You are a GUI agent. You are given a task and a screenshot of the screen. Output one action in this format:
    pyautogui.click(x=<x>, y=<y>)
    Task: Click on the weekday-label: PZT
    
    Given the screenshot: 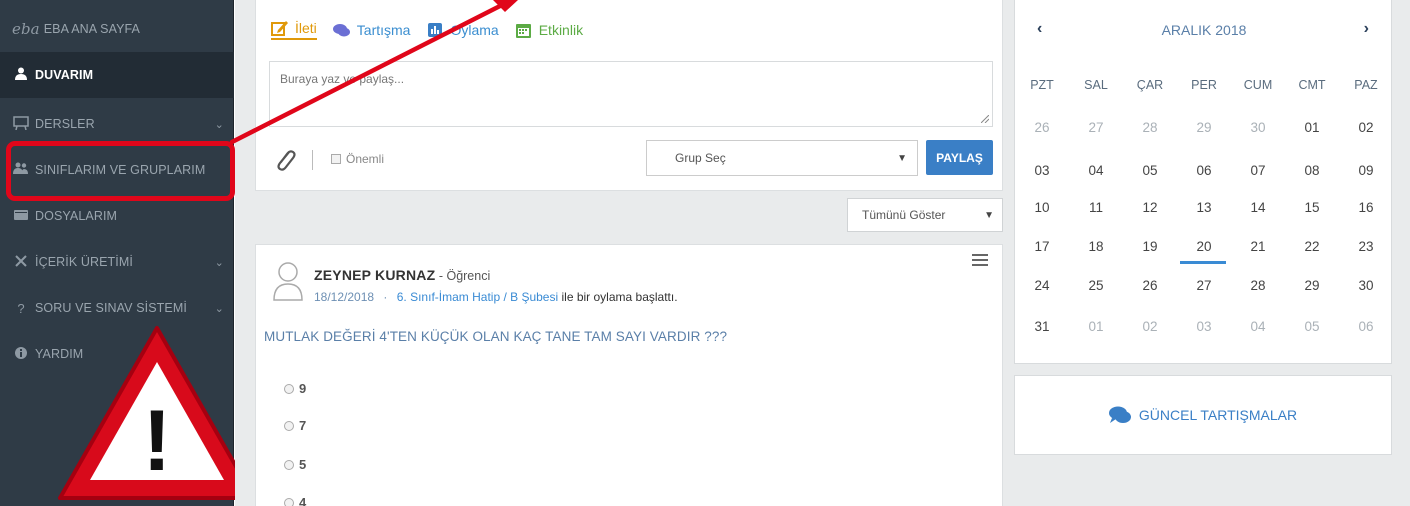 What is the action you would take?
    pyautogui.click(x=1042, y=85)
    